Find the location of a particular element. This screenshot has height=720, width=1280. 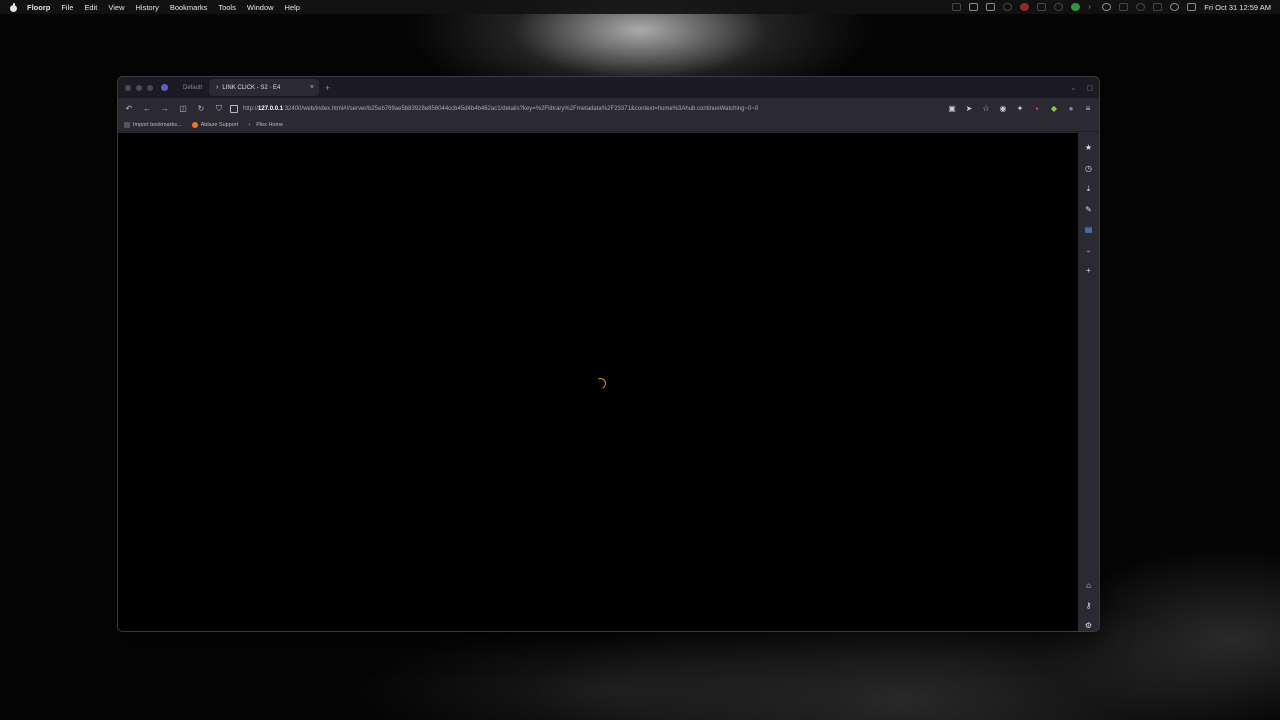

bookmark-label: Plex Home is located at coordinates (270, 125).